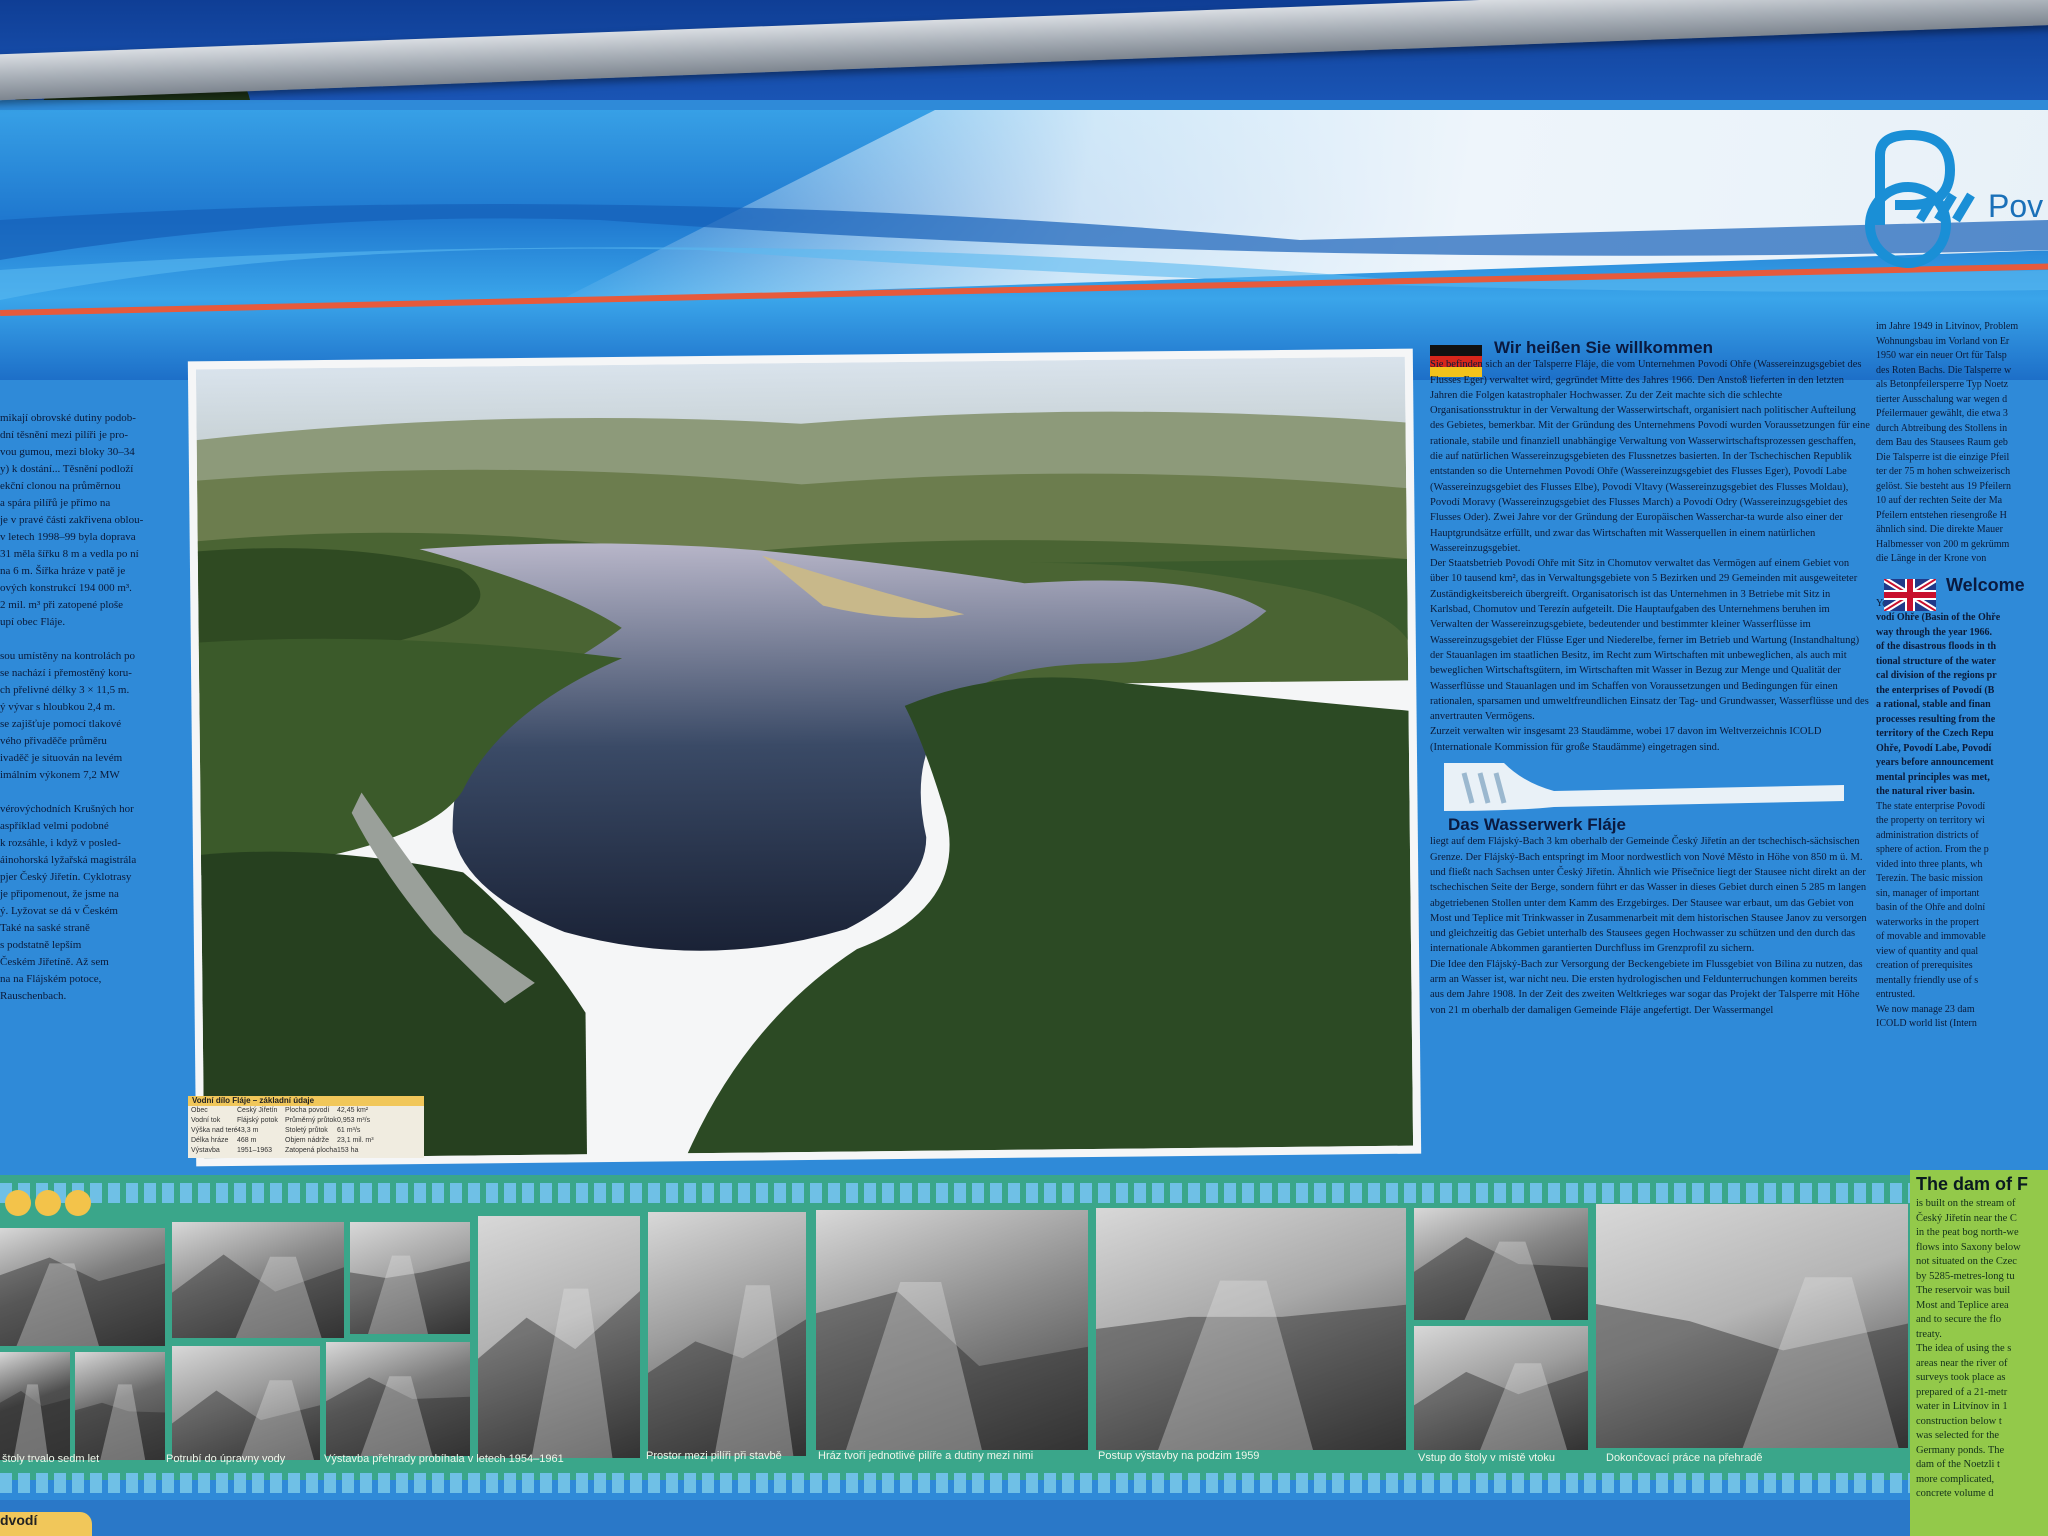 The image size is (2048, 1536). Describe the element at coordinates (1966, 1261) in the screenshot. I see `dam-panel-line: not situated on the Czec` at that location.